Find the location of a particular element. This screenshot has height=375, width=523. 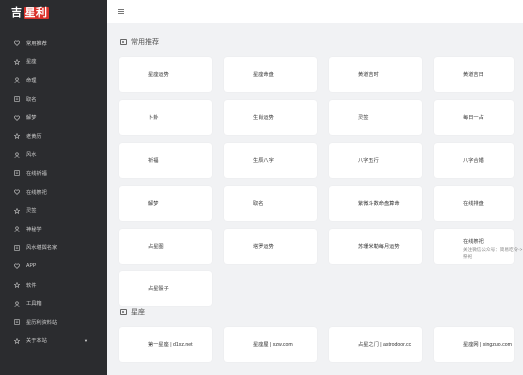

sidebar-item: 取名 is located at coordinates (53, 99).